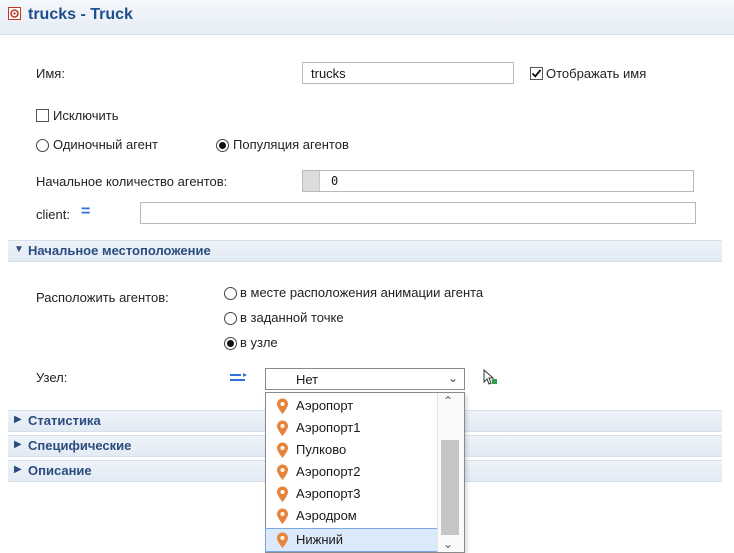 The height and width of the screenshot is (553, 734). Describe the element at coordinates (328, 471) in the screenshot. I see `list-item-label: Аэропорт2` at that location.